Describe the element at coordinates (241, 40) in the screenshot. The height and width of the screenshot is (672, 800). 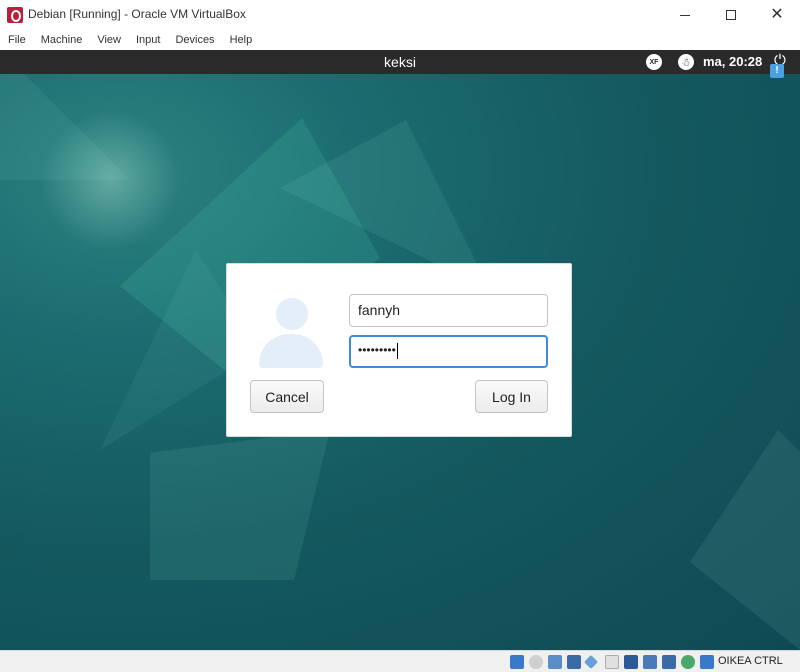
I see `menu-help: Help` at that location.